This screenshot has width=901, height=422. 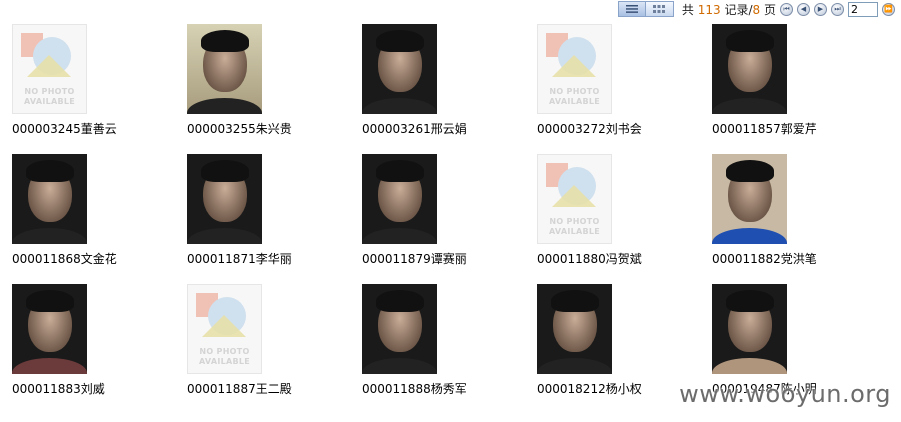 I want to click on record-caption: 000011883刘威, so click(x=58, y=389).